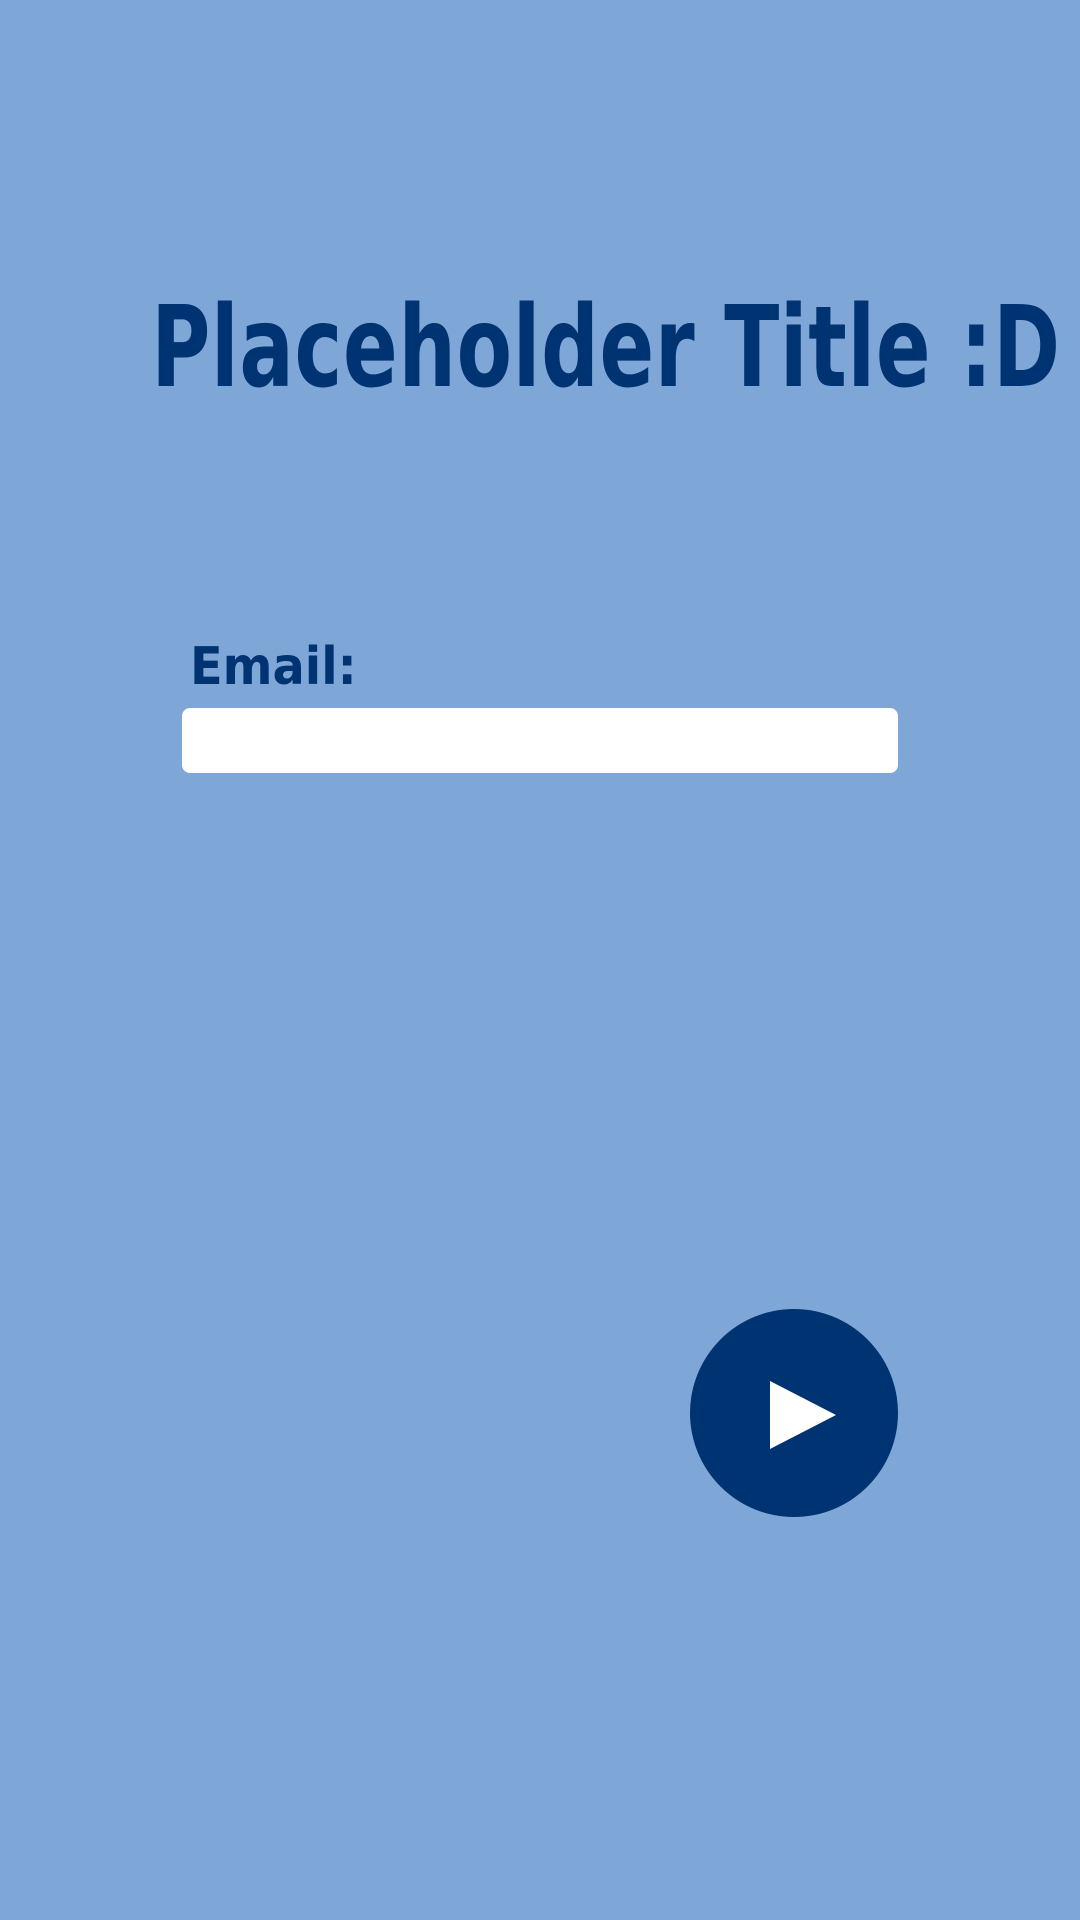  Describe the element at coordinates (273, 667) in the screenshot. I see `email-label: Email:` at that location.